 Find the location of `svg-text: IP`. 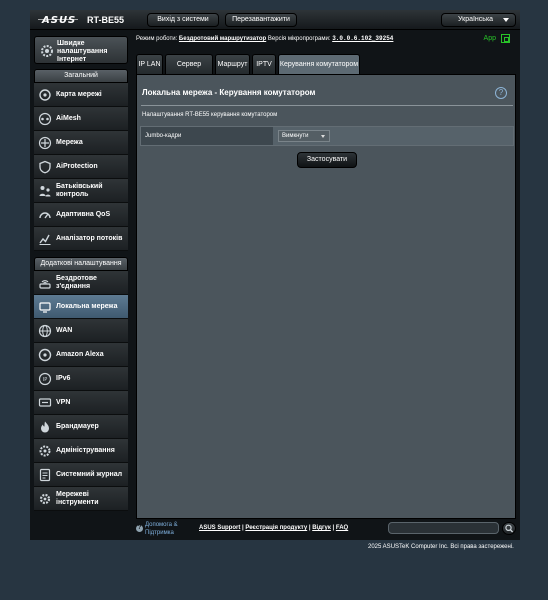

svg-text: IP is located at coordinates (45, 380).